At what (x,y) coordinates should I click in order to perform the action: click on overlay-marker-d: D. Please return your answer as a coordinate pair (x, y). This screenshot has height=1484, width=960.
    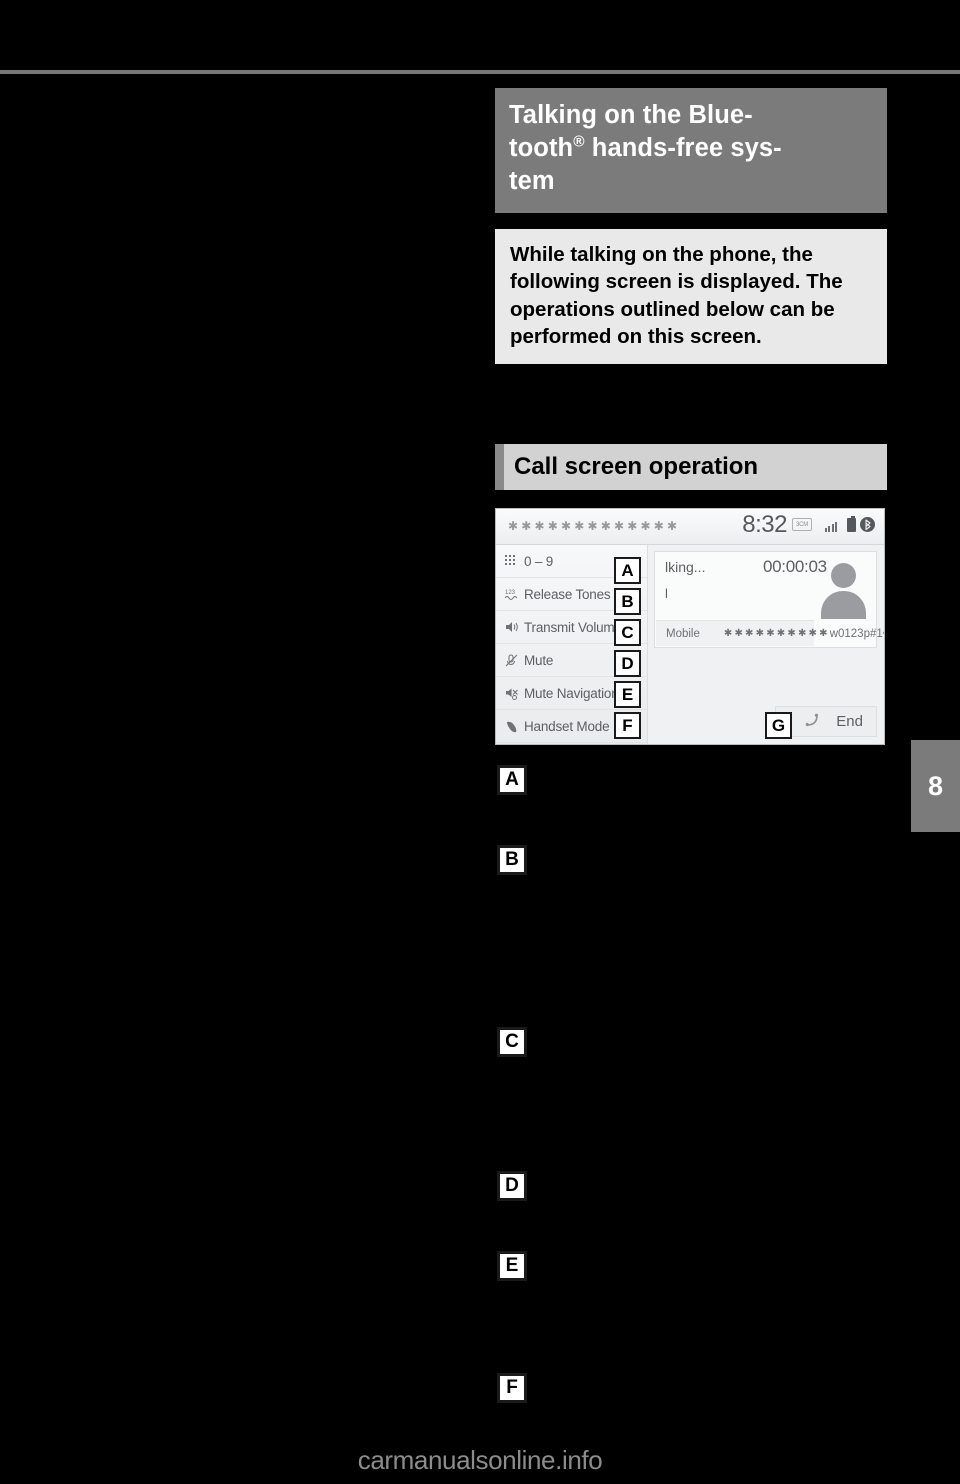
    Looking at the image, I should click on (627, 663).